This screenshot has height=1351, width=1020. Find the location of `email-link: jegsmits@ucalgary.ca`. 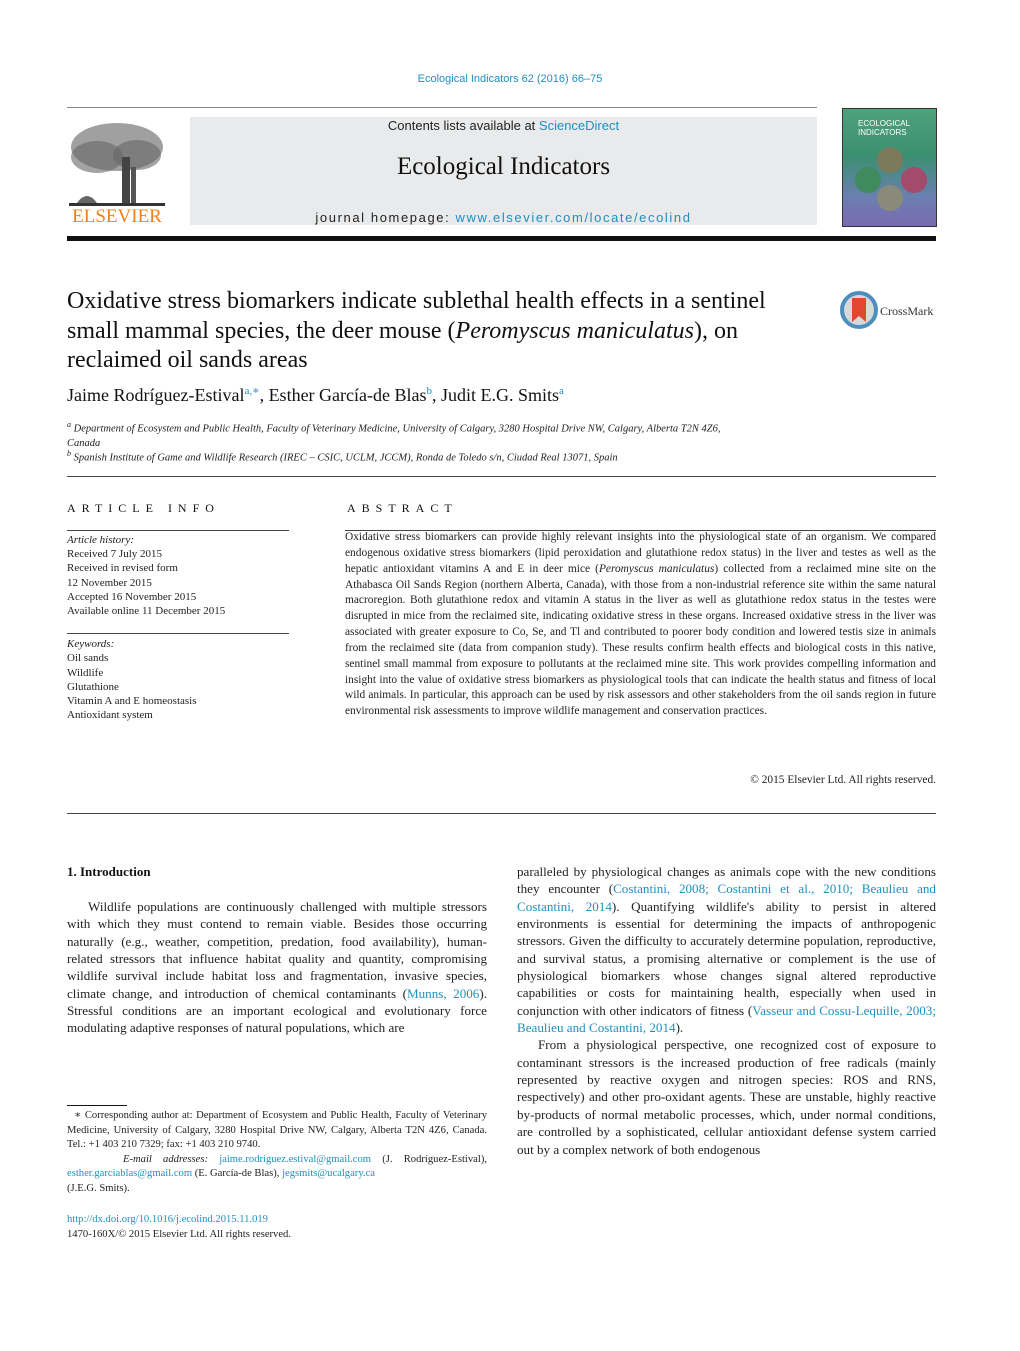

email-link: jegsmits@ucalgary.ca is located at coordinates (328, 1173).